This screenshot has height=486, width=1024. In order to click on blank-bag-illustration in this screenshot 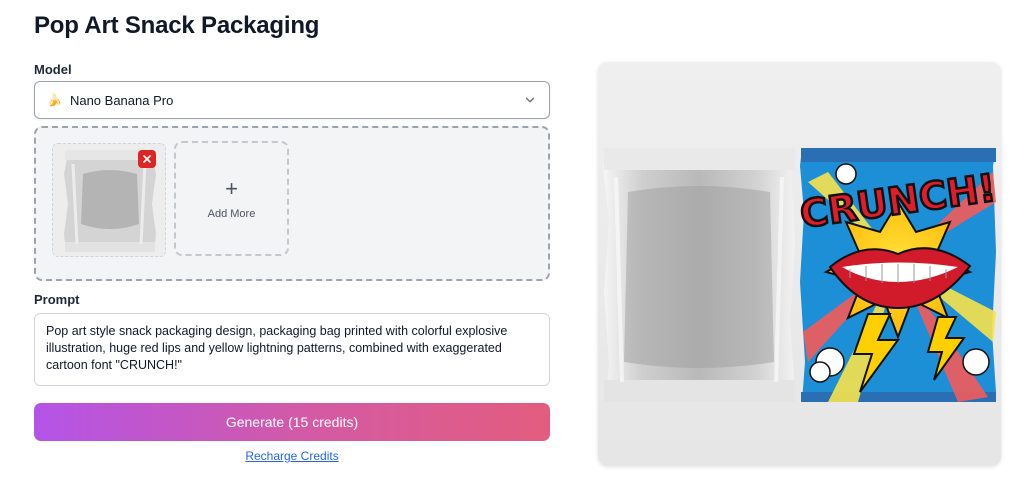, I will do `click(699, 275)`.